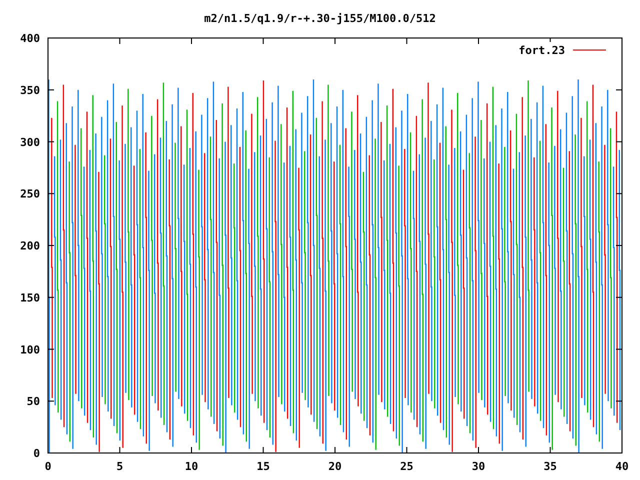 Image resolution: width=640 pixels, height=480 pixels. What do you see at coordinates (48, 466) in the screenshot?
I see `x-tick-label: 0` at bounding box center [48, 466].